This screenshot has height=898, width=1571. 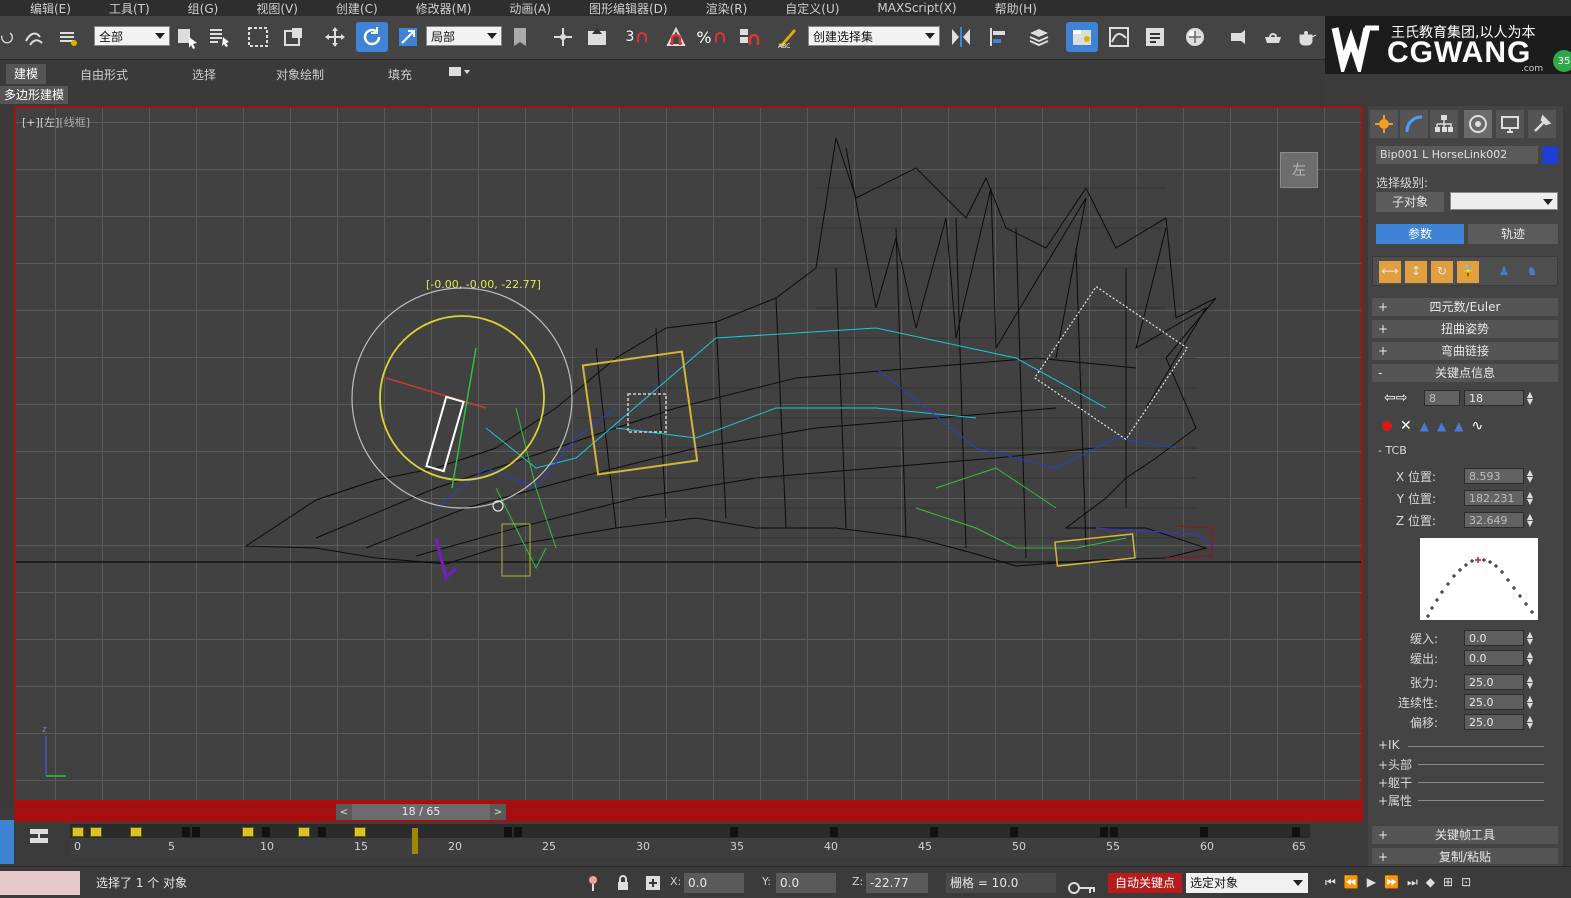 I want to click on align-icon, so click(x=999, y=37).